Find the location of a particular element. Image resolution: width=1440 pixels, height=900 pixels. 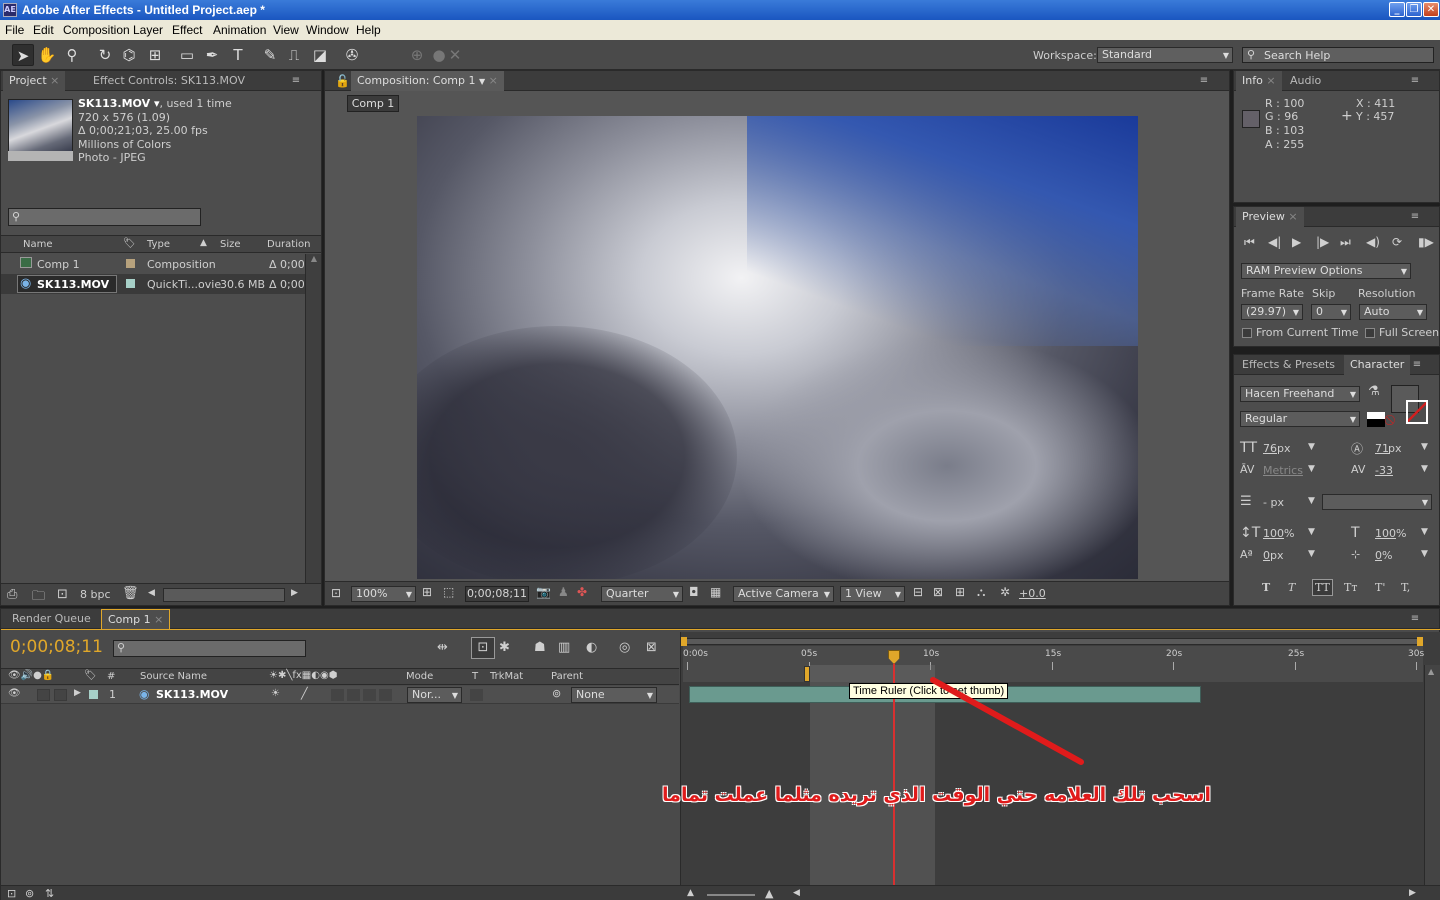

toggle-in-out-icon: ⇅ is located at coordinates (49, 893).